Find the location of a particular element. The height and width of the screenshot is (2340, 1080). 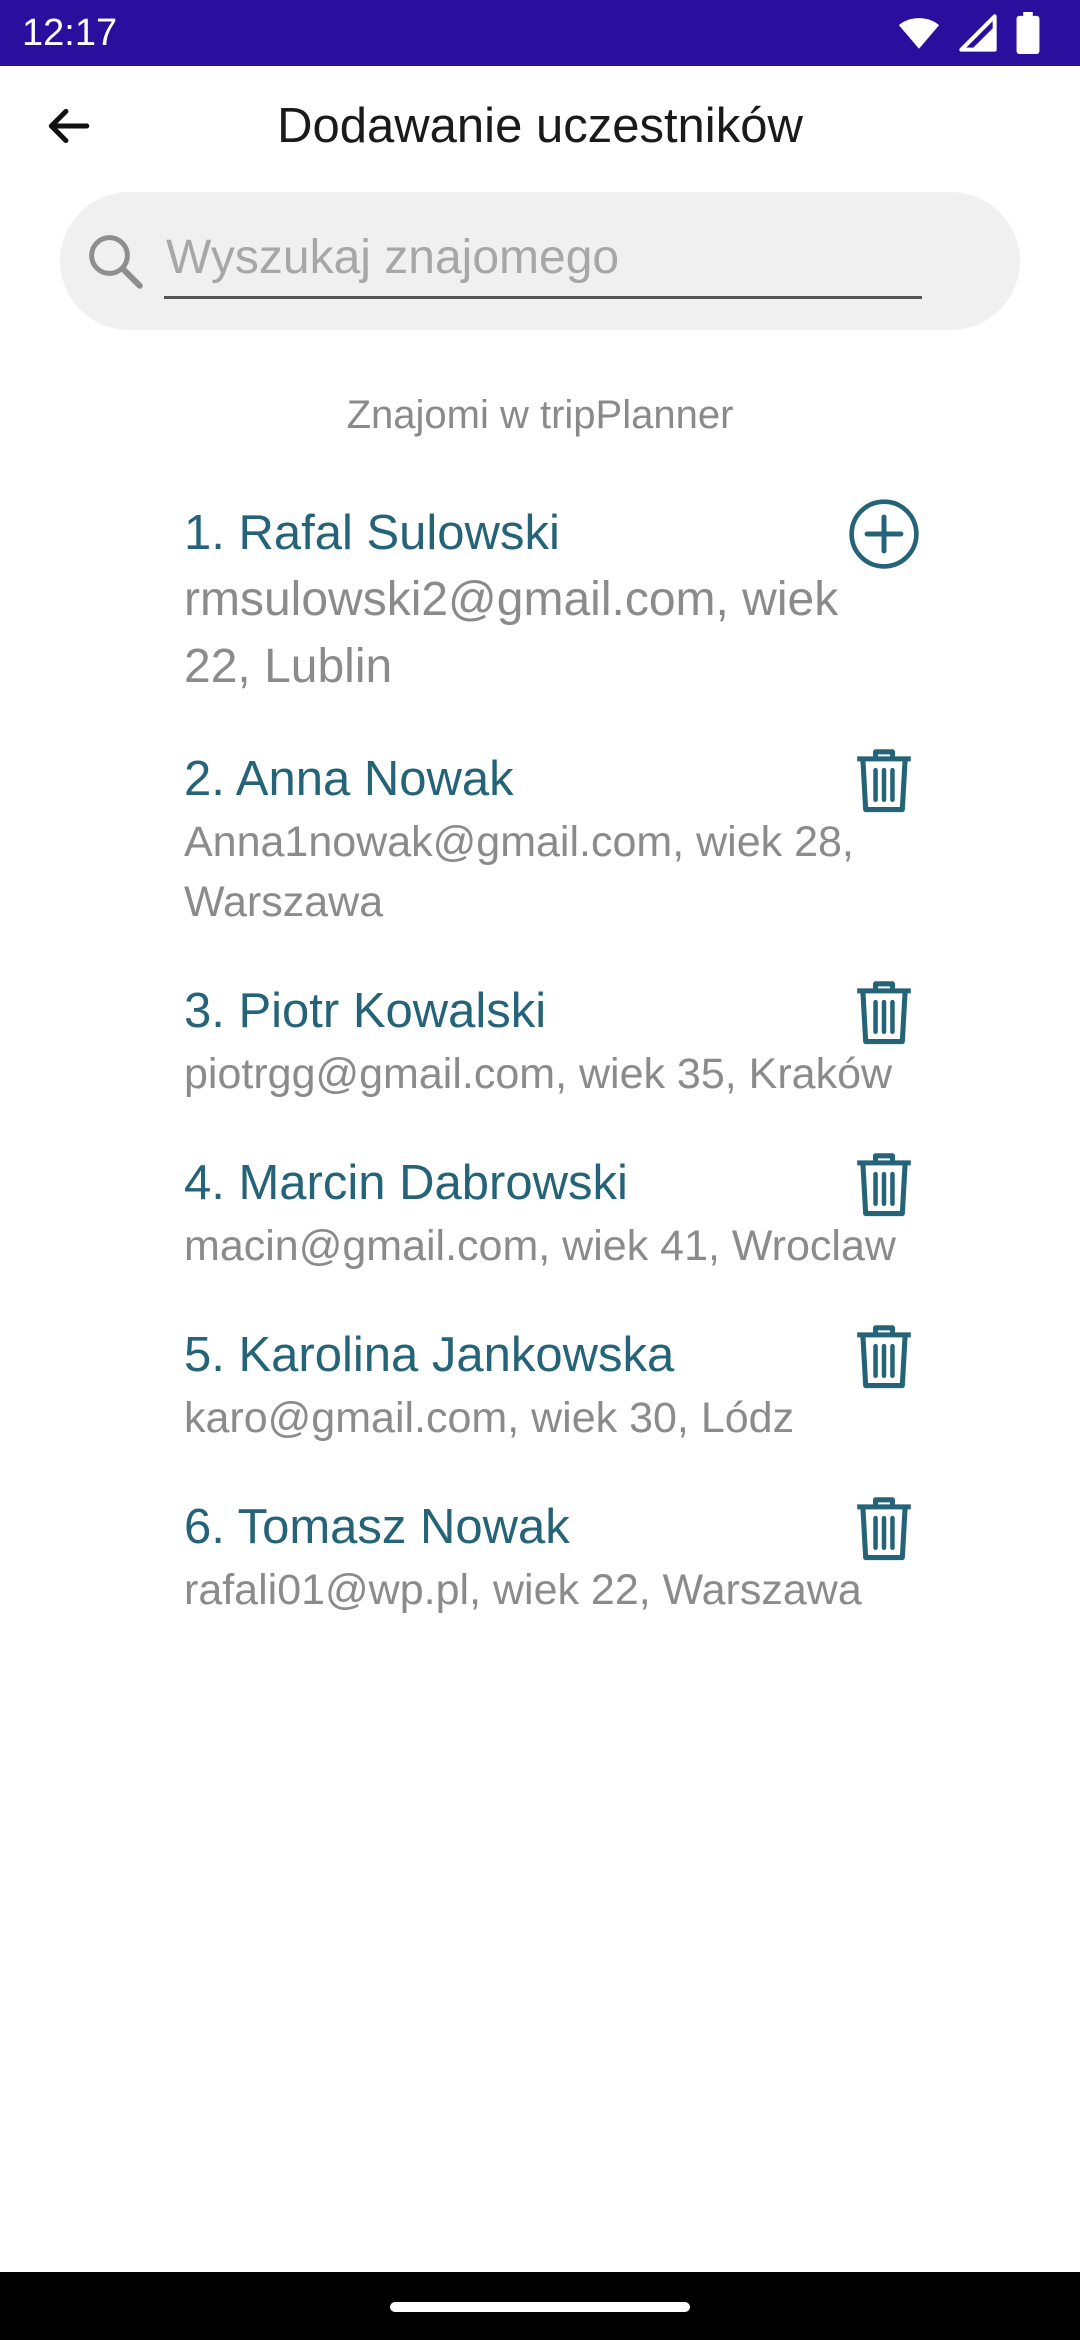

section-label: Znajomi w tripPlanner is located at coordinates (540, 415).